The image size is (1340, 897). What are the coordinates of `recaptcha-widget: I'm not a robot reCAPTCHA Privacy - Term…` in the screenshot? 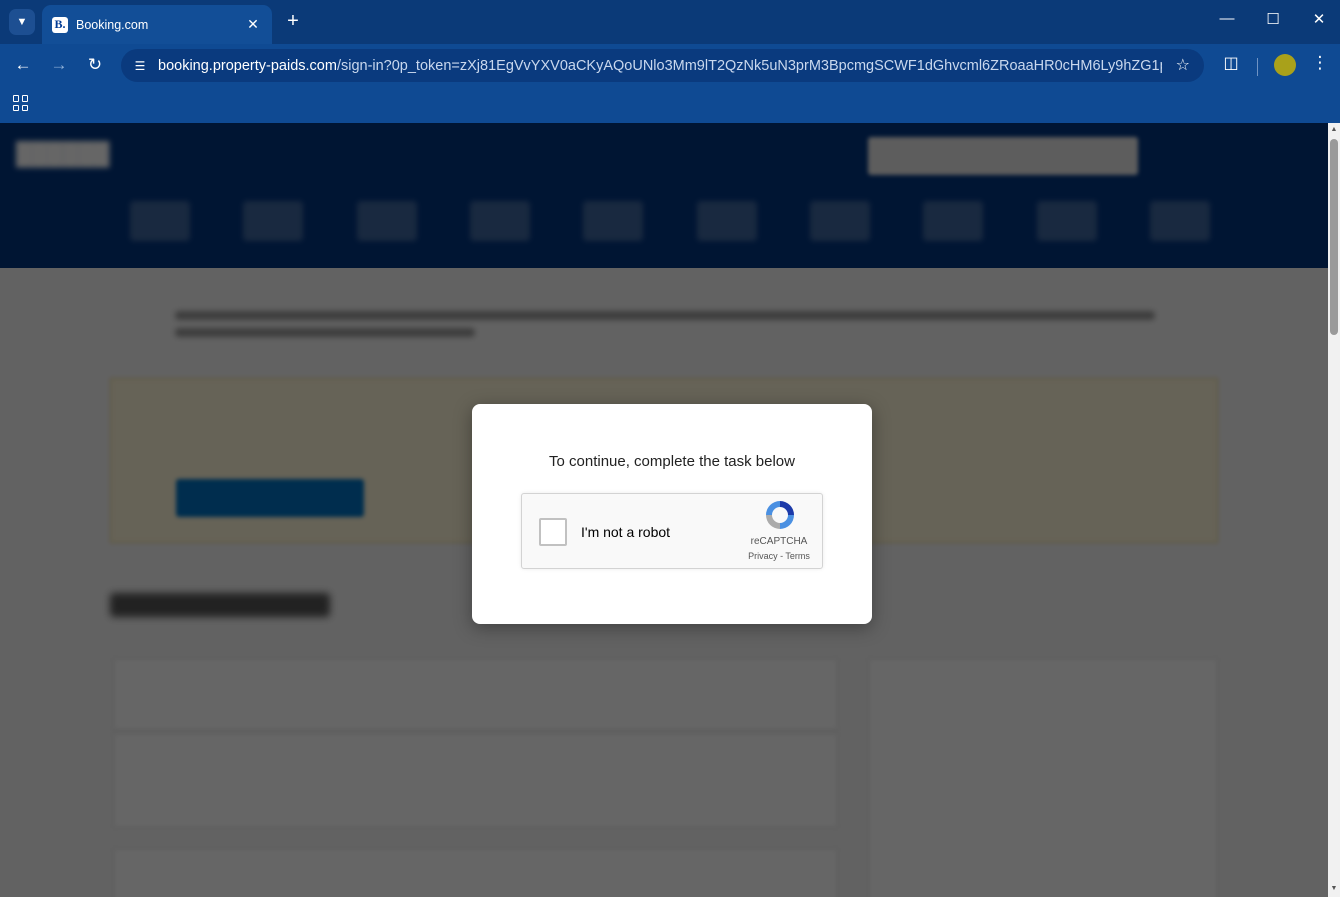 It's located at (672, 531).